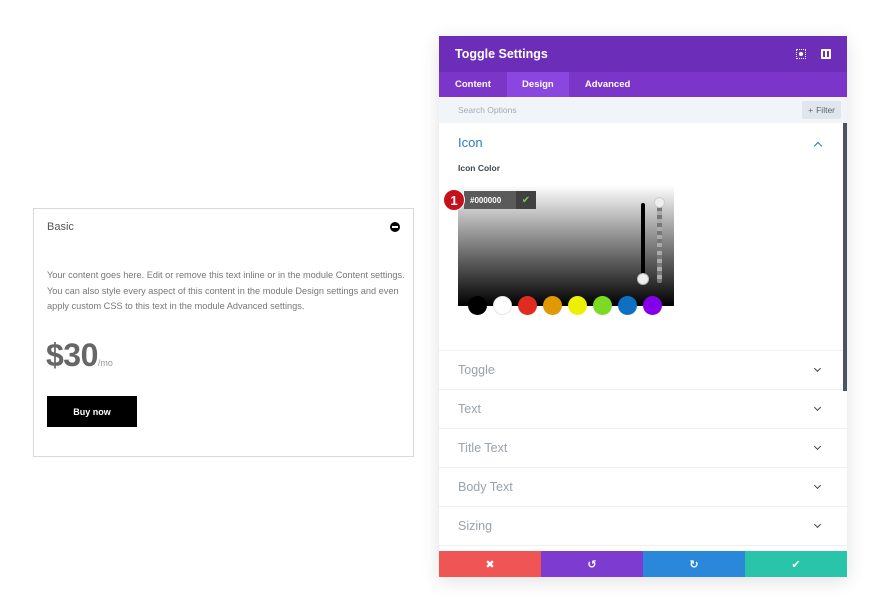 The image size is (880, 612). I want to click on section-label: Text, so click(469, 409).